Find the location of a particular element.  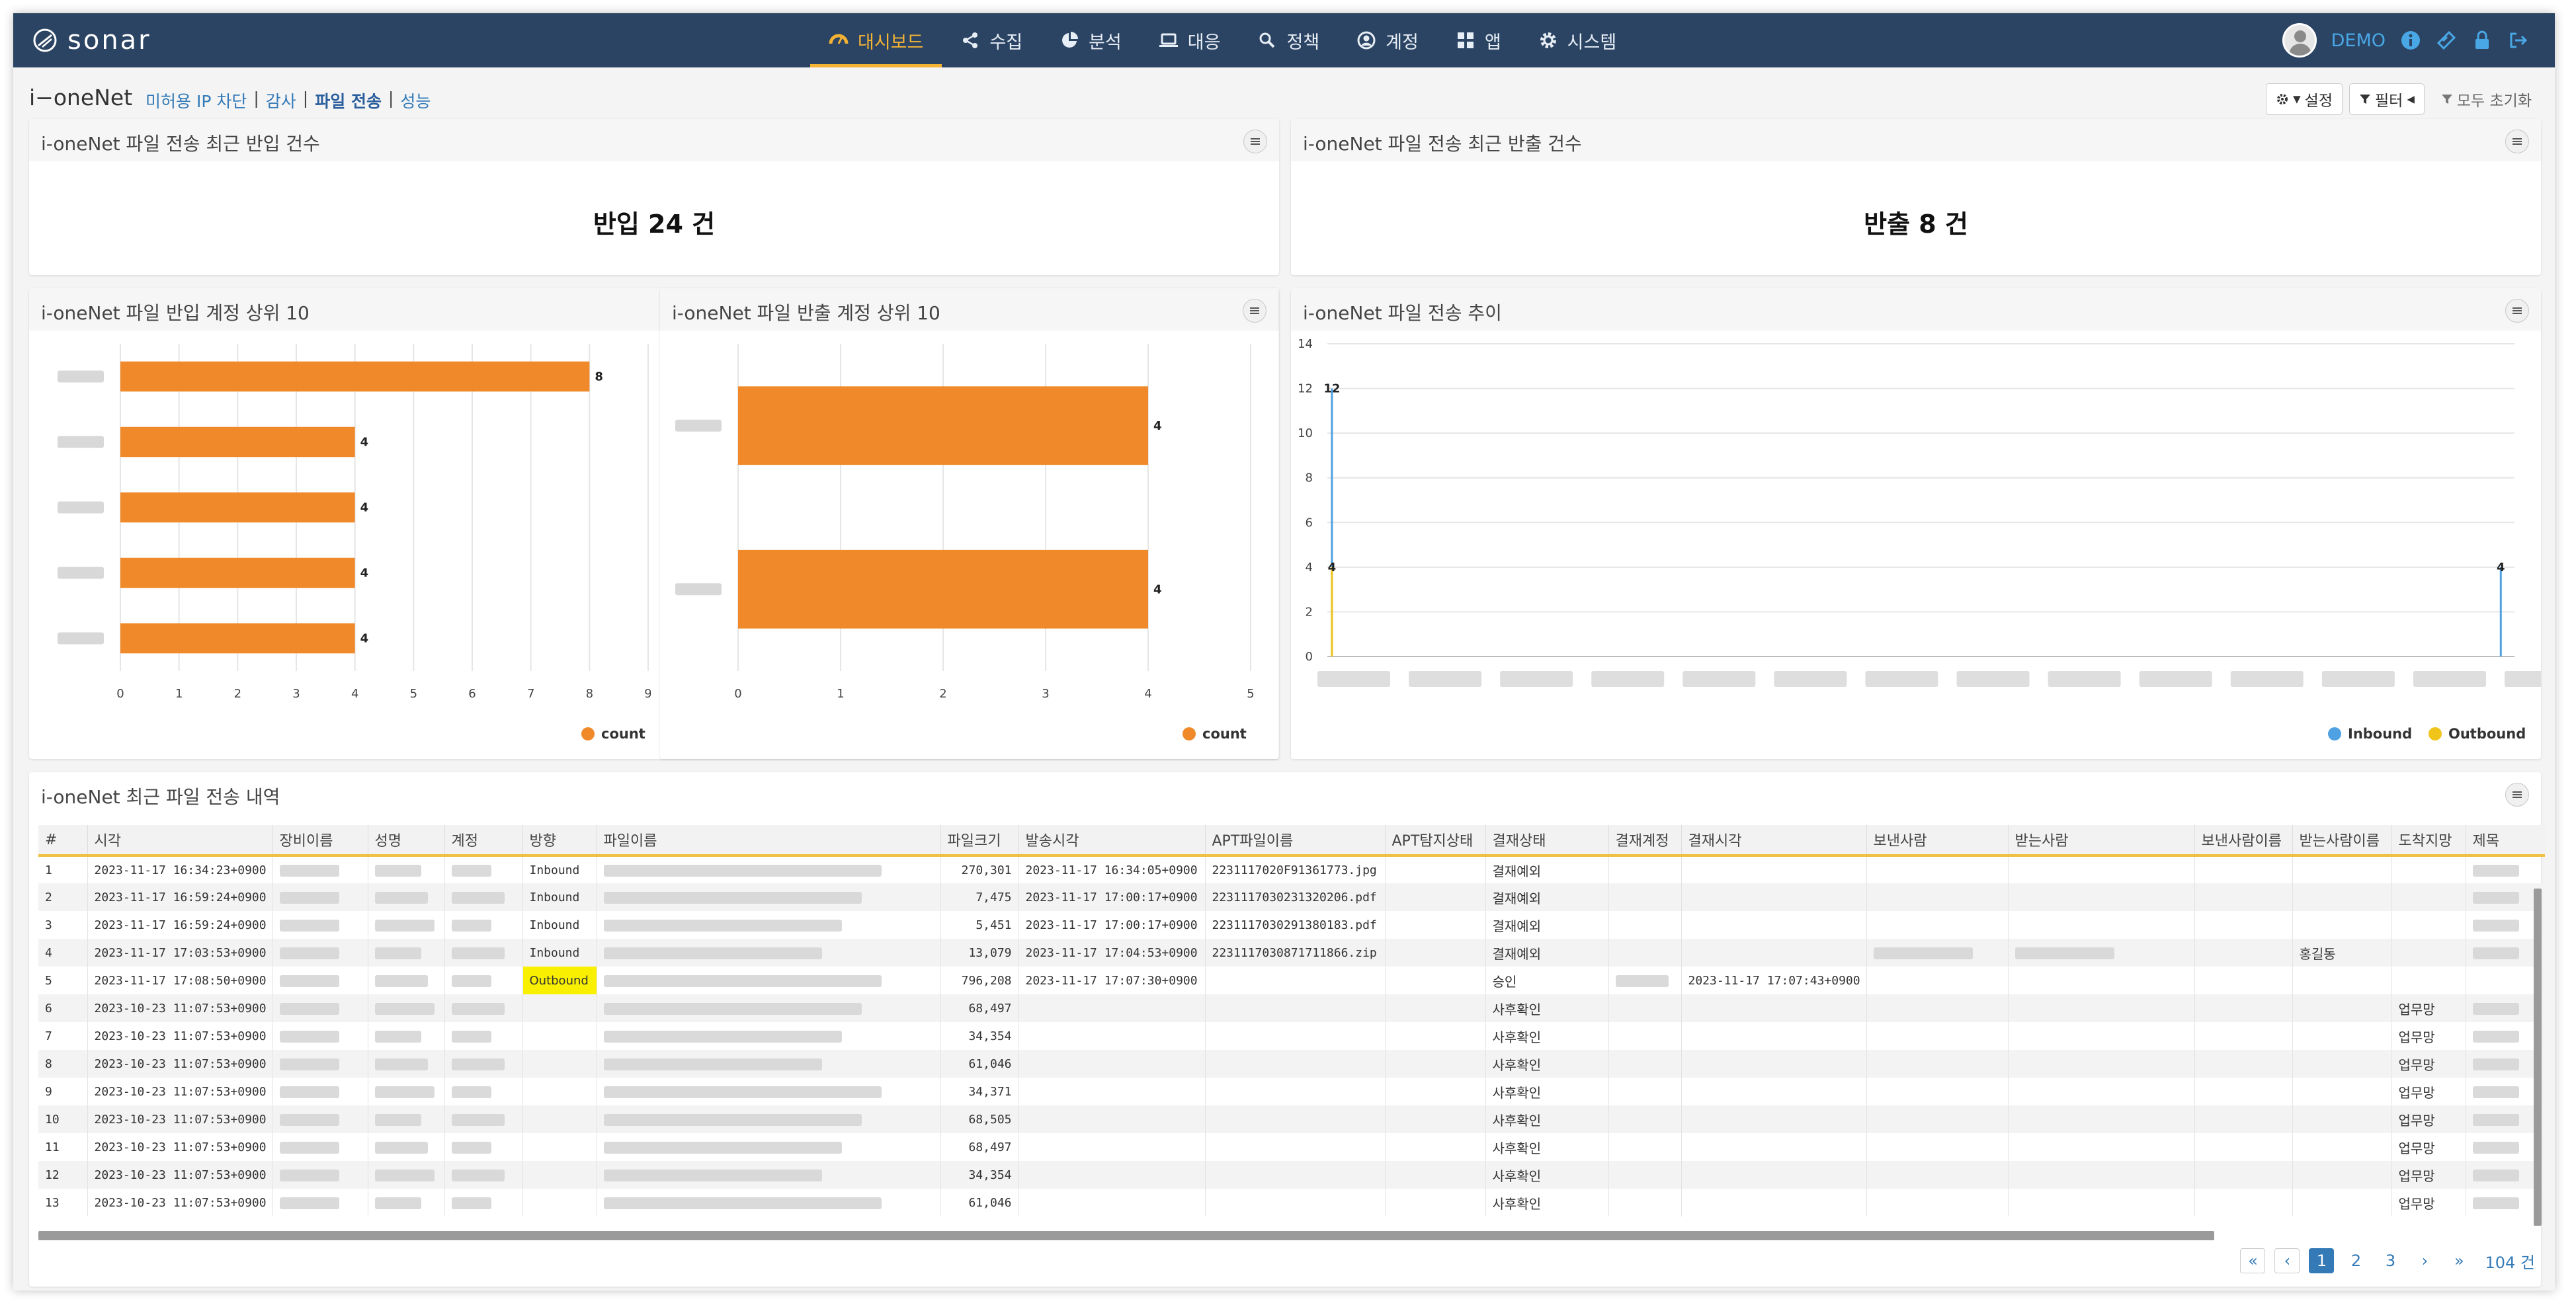

filter-button: 필터 ◂ is located at coordinates (2387, 99).